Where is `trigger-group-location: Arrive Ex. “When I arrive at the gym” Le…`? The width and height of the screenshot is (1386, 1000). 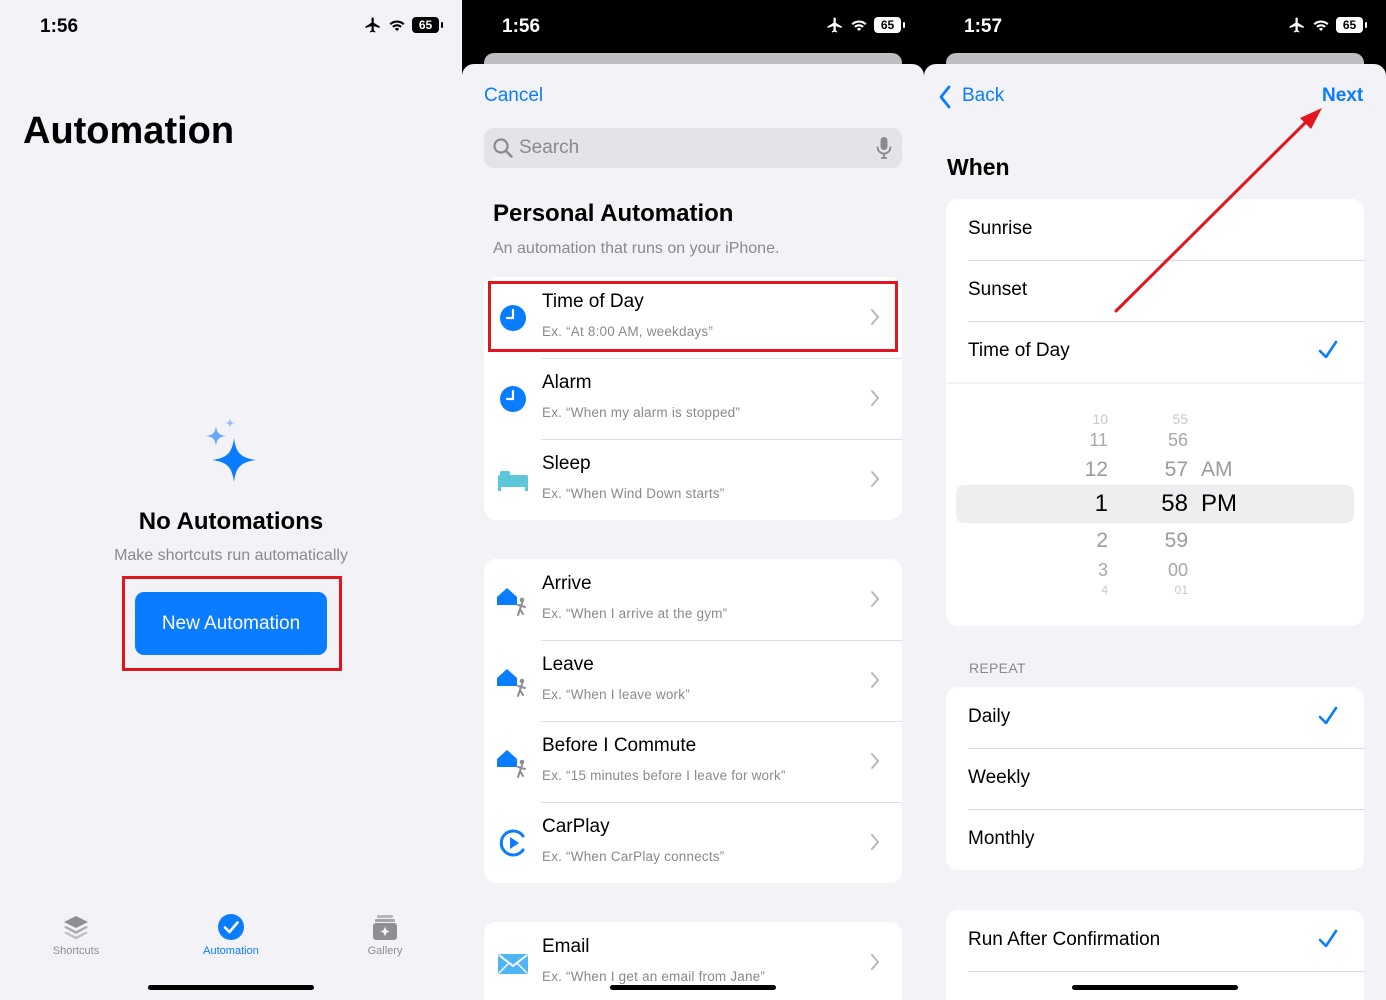
trigger-group-location: Arrive Ex. “When I arrive at the gym” Le… is located at coordinates (693, 721).